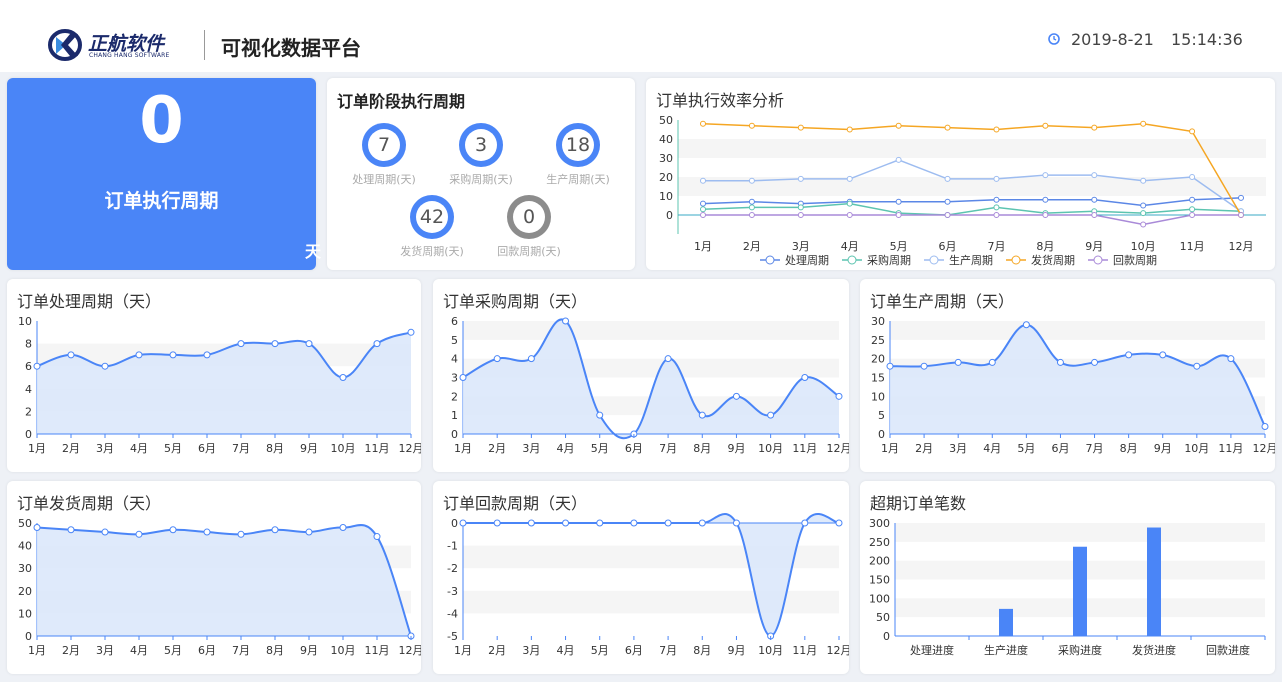 This screenshot has height=682, width=1282. What do you see at coordinates (529, 217) in the screenshot?
I see `stage-ring-payment: 0` at bounding box center [529, 217].